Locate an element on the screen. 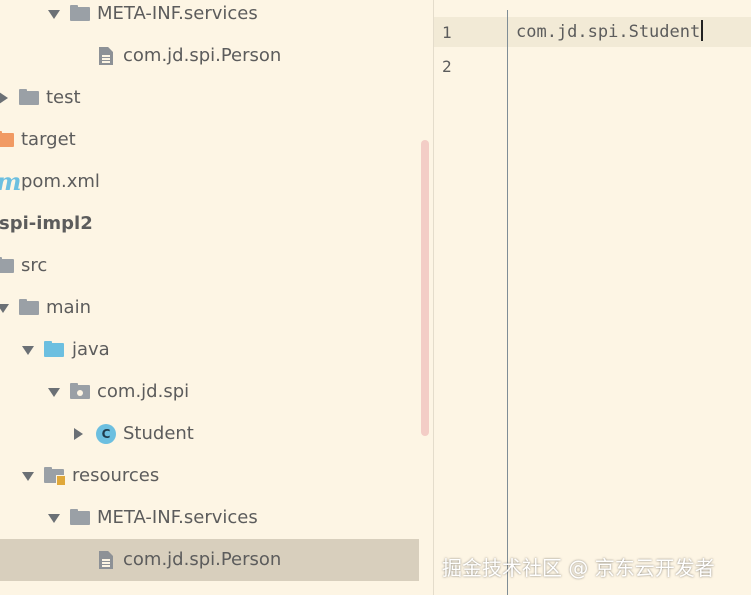  tree-item-test: test is located at coordinates (210, 98).